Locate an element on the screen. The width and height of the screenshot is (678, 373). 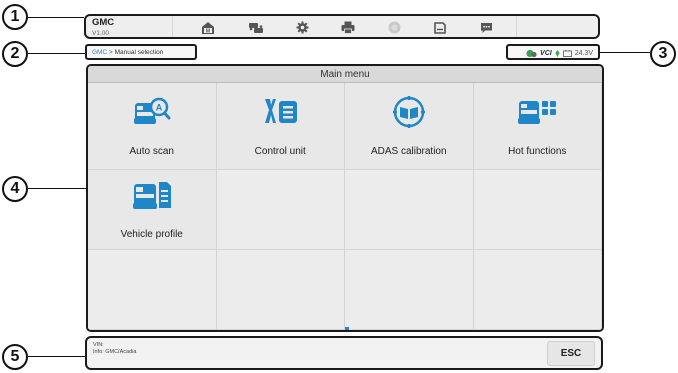
hot-functions-tile: Hot functions is located at coordinates (537, 126).